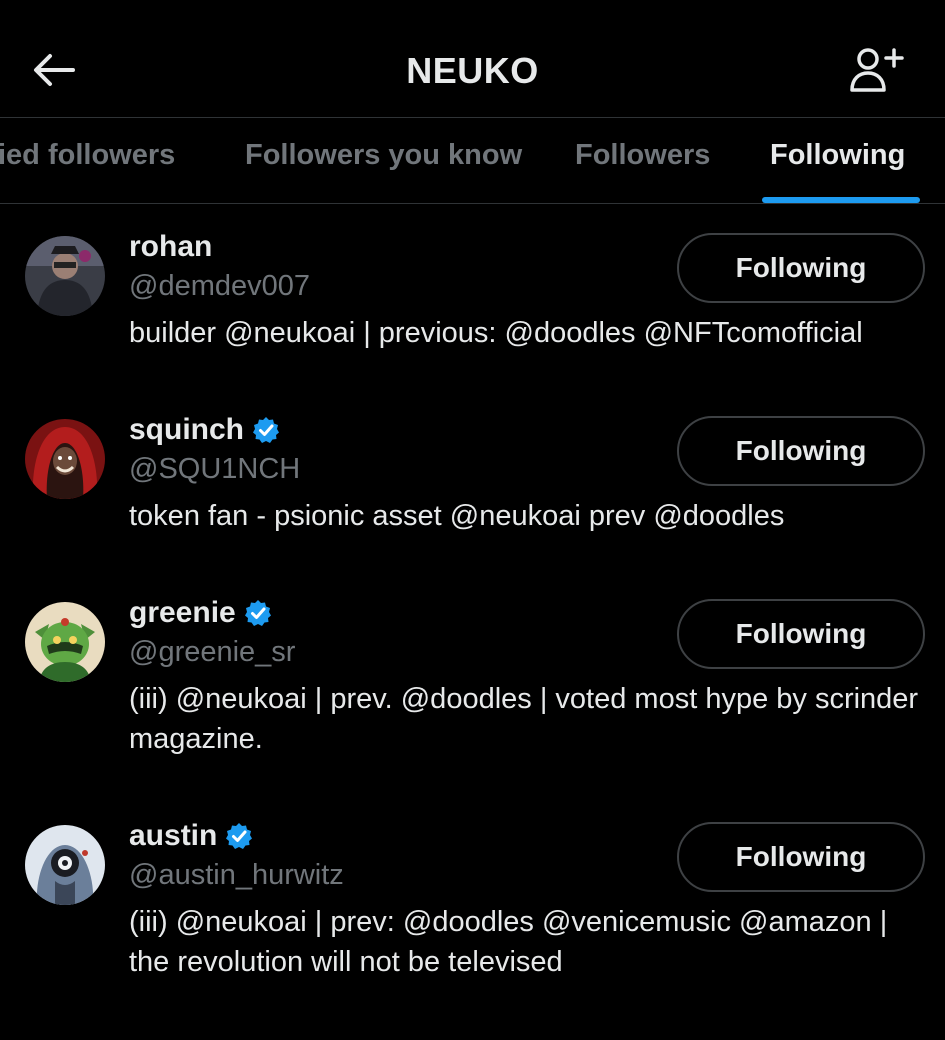 This screenshot has width=945, height=1040. I want to click on user-name-text: squinch, so click(187, 429).